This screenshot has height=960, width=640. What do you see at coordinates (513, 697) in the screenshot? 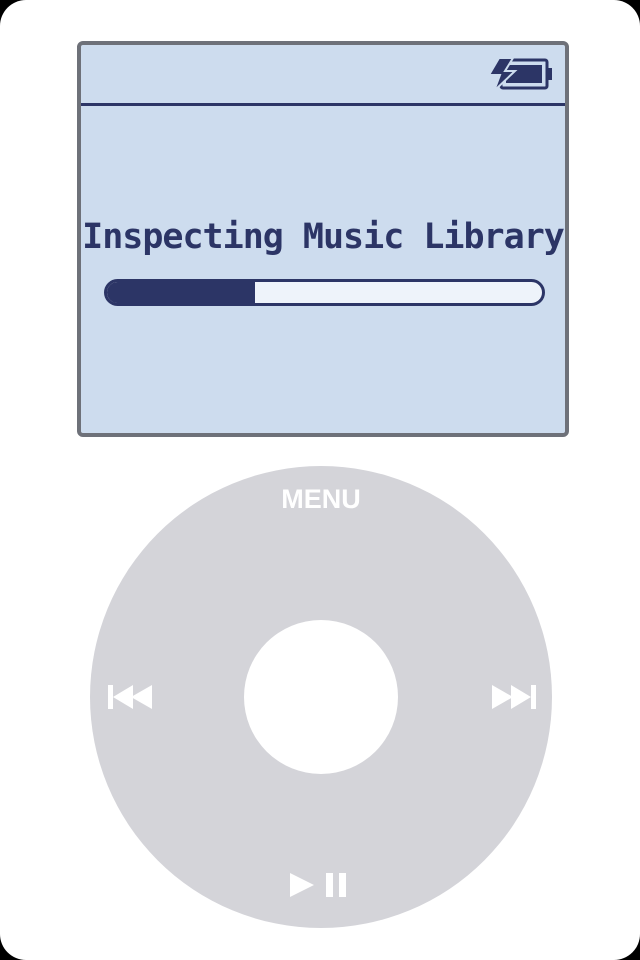
I see `next-track-icon` at bounding box center [513, 697].